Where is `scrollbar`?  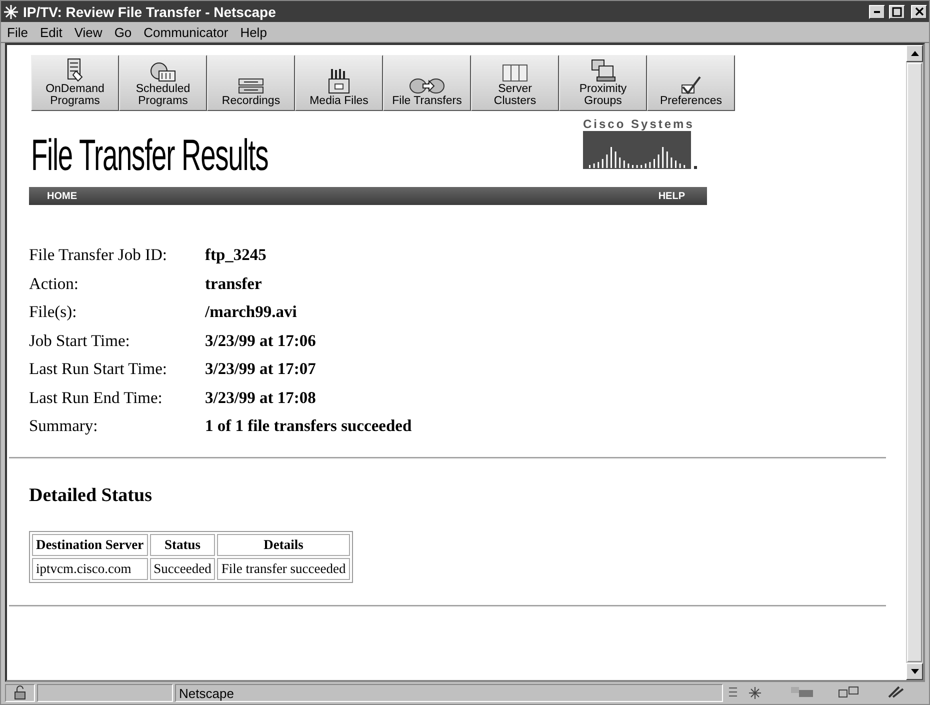
scrollbar is located at coordinates (914, 362).